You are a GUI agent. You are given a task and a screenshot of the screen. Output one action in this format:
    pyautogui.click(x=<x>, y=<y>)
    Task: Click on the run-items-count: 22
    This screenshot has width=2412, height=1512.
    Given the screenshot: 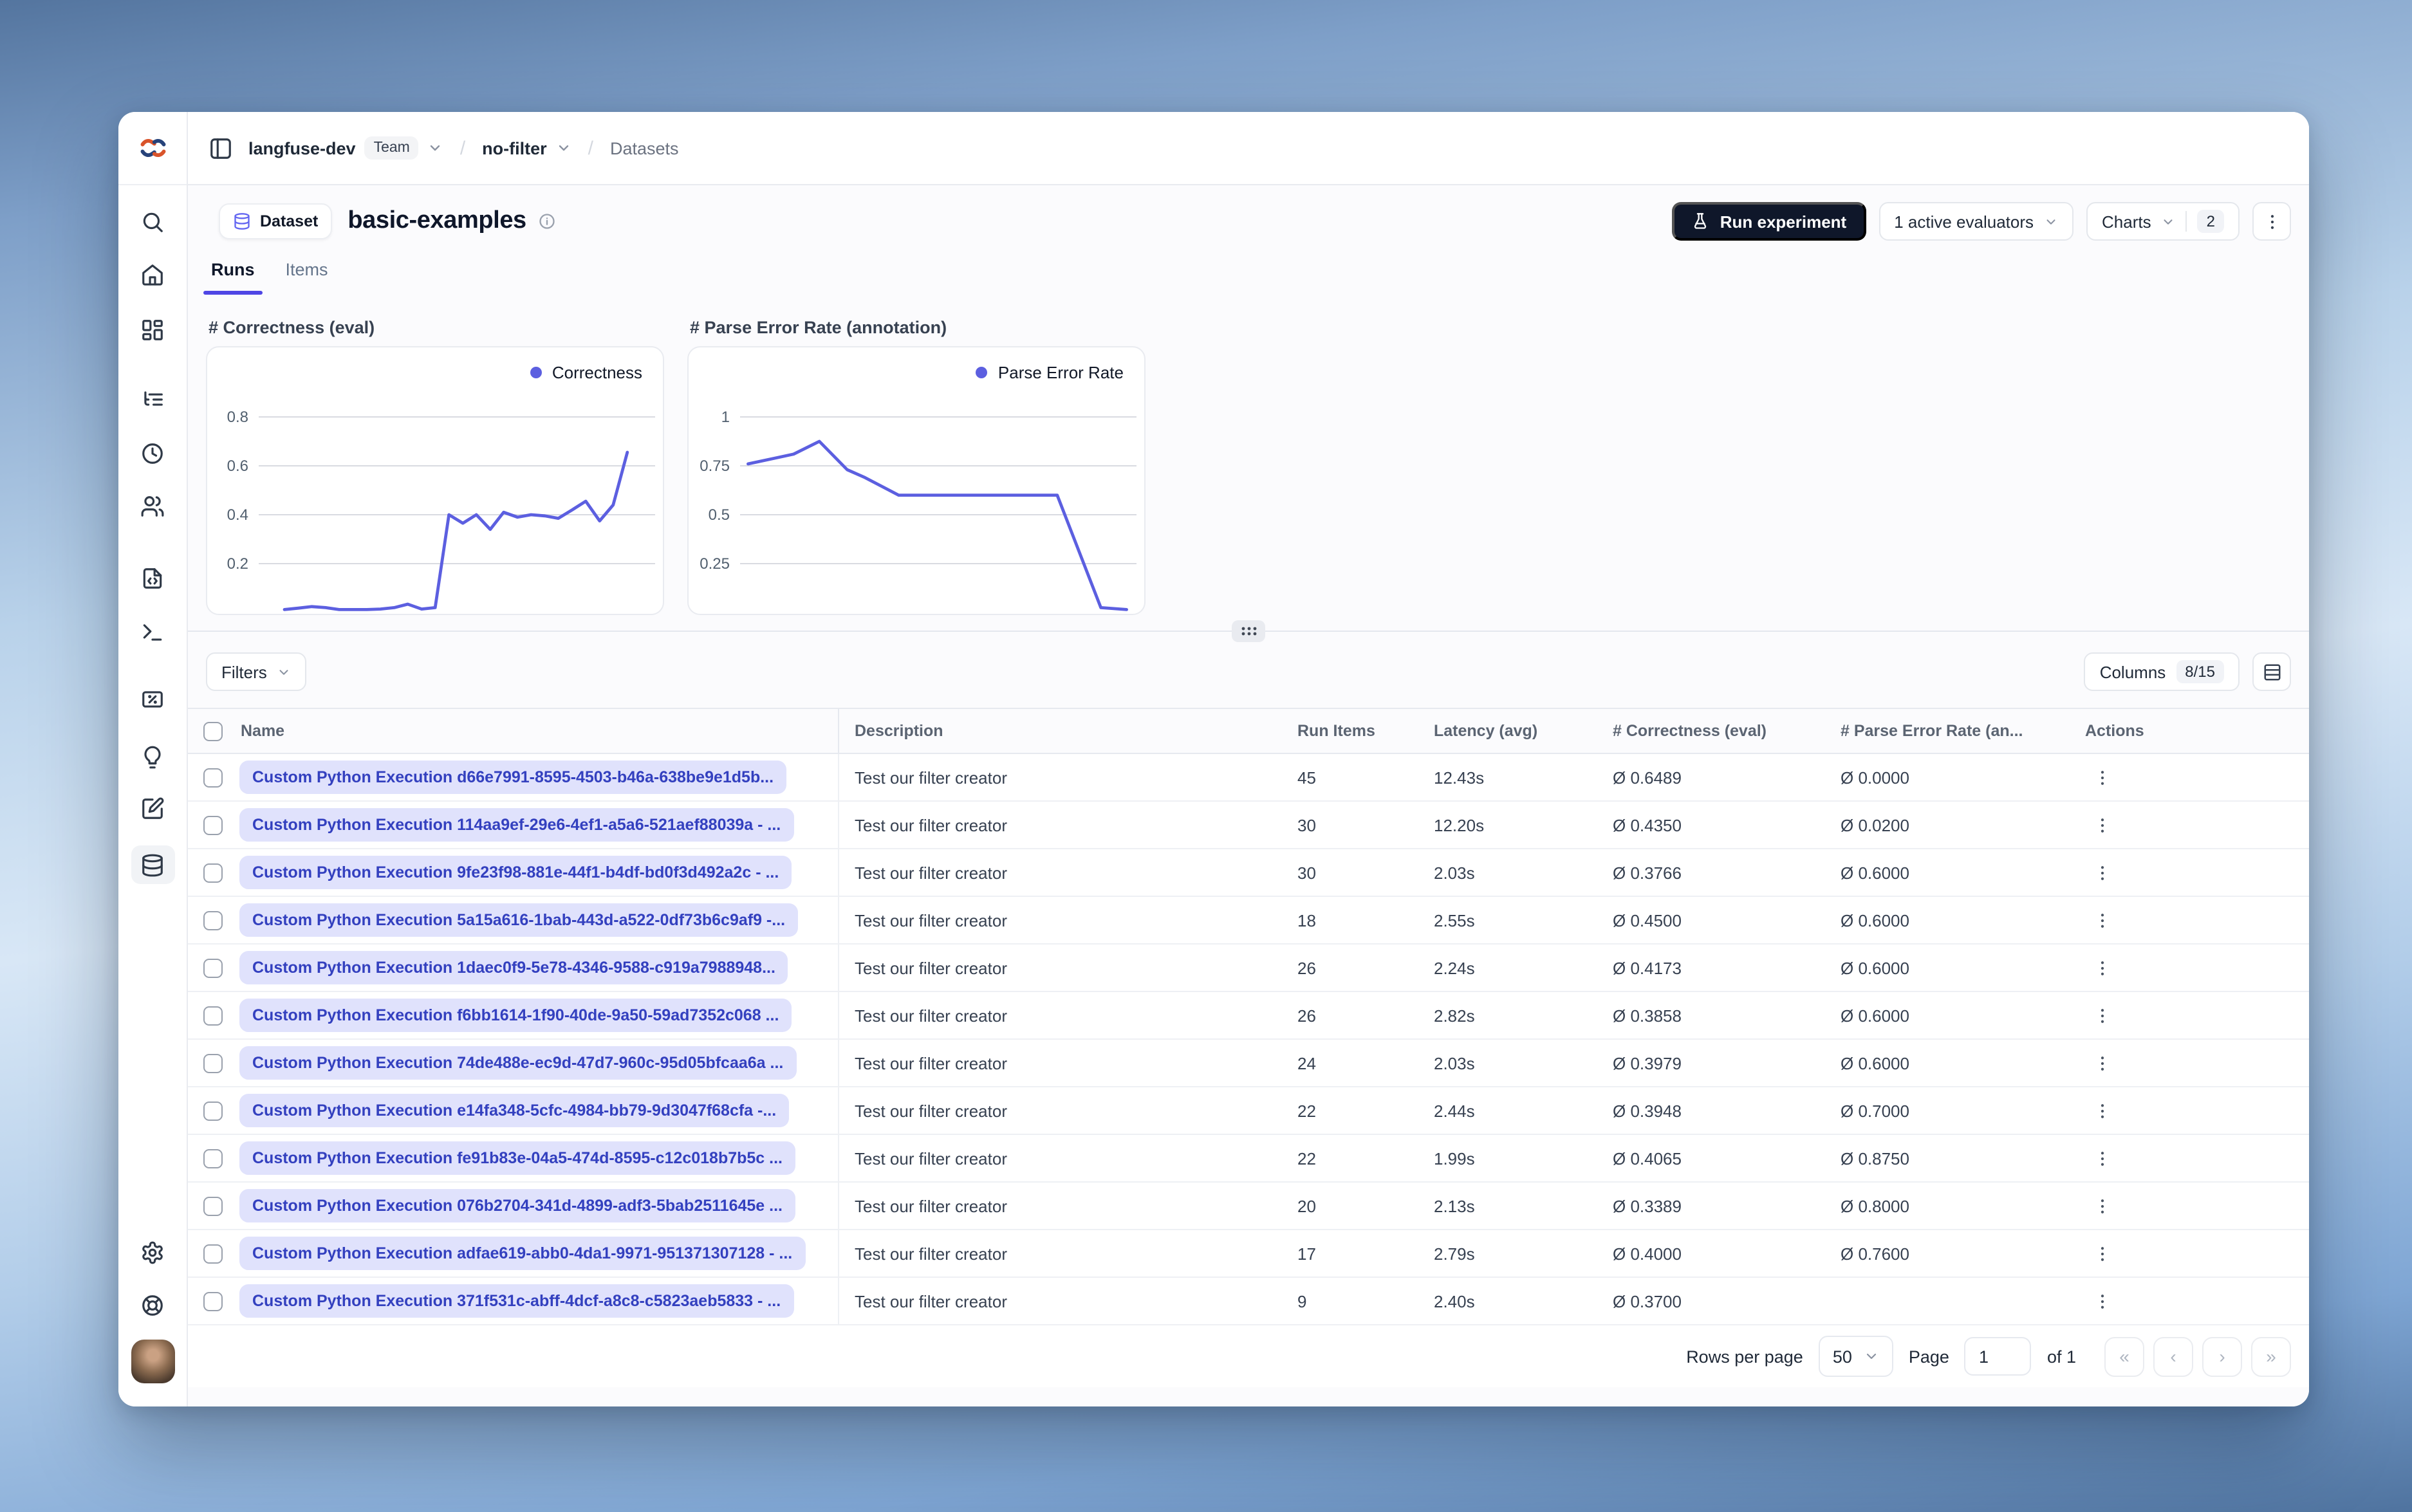 What is the action you would take?
    pyautogui.click(x=1306, y=1110)
    